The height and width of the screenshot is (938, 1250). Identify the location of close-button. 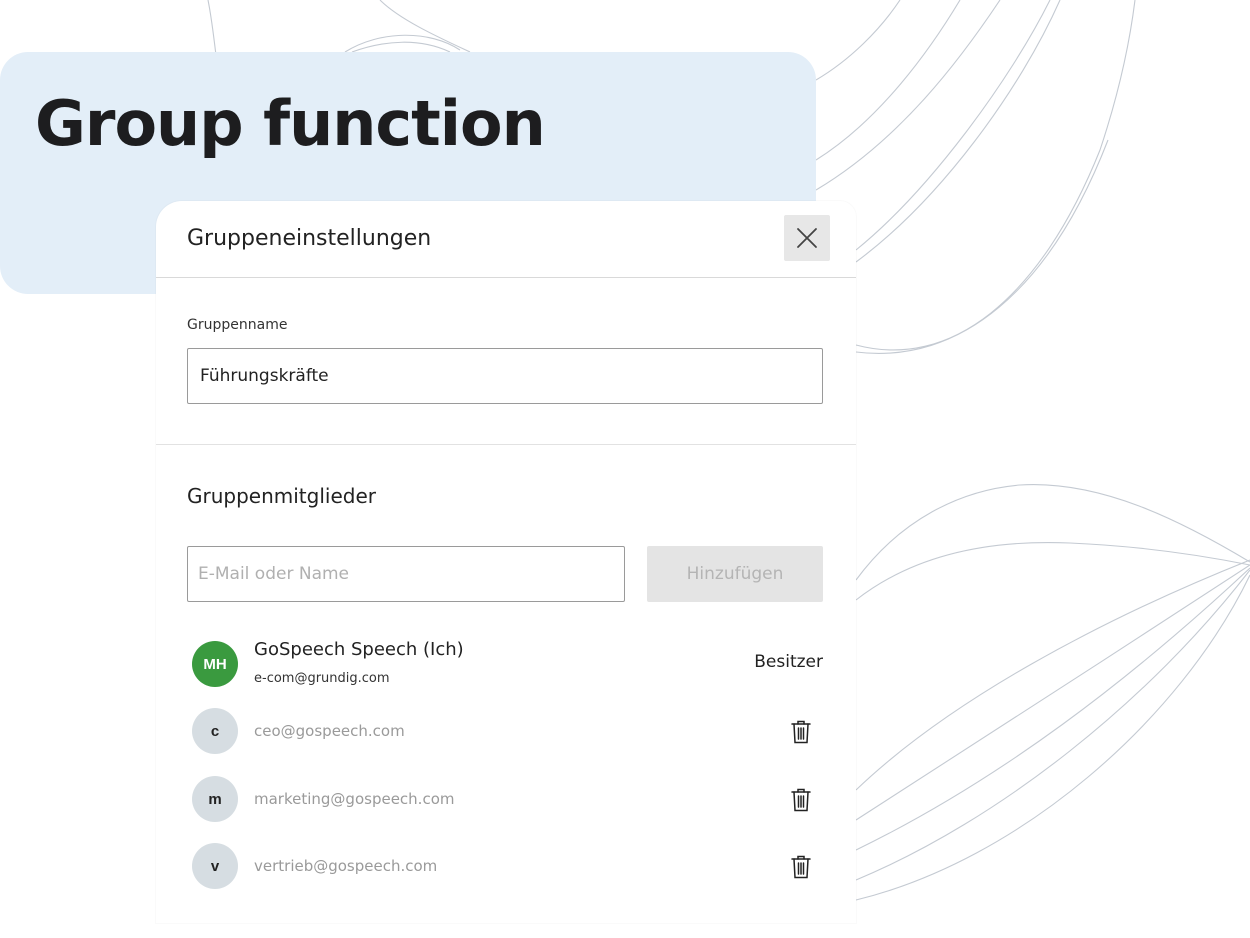
(807, 238).